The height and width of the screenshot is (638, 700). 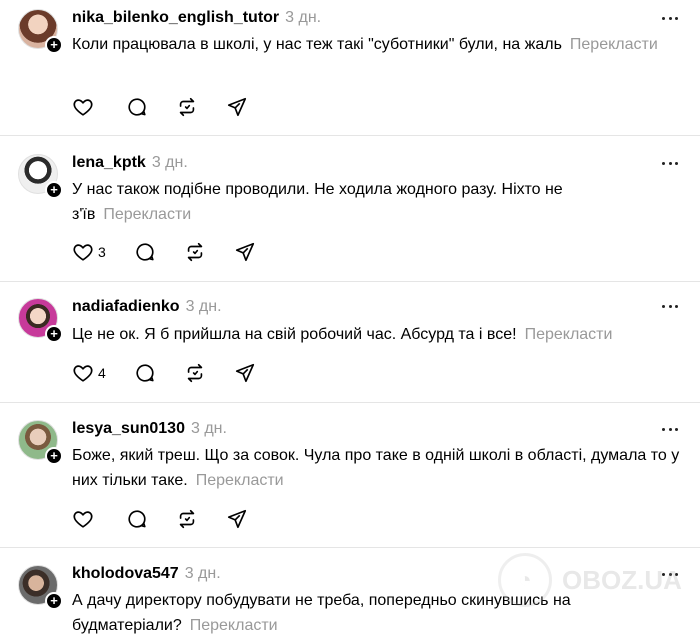 What do you see at coordinates (128, 428) in the screenshot?
I see `username: lesya_sun0130` at bounding box center [128, 428].